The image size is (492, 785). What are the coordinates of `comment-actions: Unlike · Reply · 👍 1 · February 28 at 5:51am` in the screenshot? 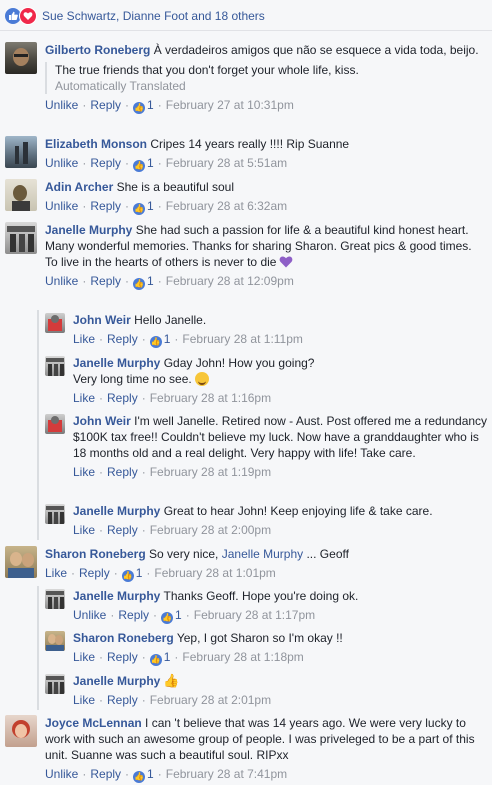 It's located at (166, 164).